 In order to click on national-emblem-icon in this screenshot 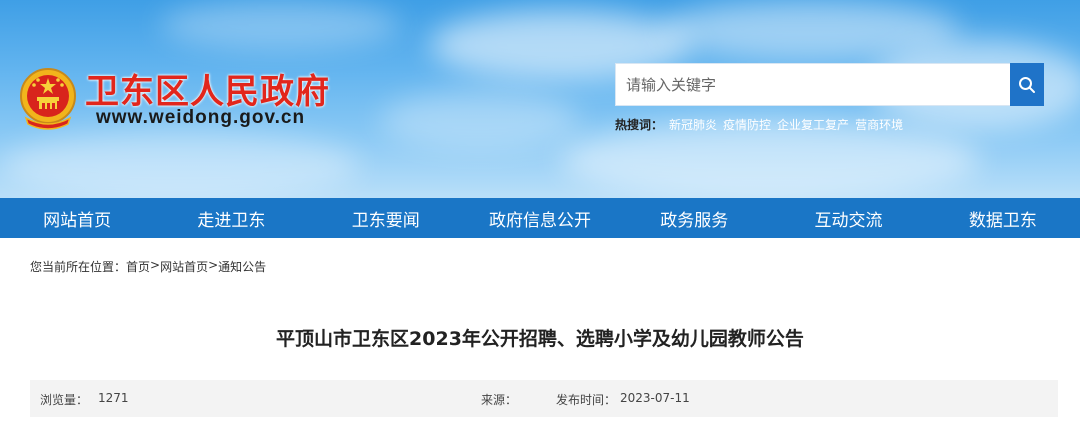, I will do `click(48, 99)`.